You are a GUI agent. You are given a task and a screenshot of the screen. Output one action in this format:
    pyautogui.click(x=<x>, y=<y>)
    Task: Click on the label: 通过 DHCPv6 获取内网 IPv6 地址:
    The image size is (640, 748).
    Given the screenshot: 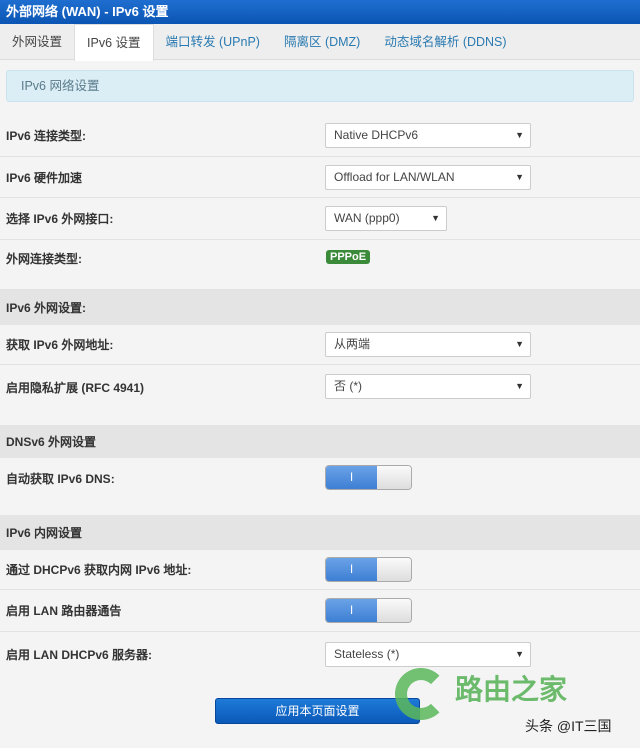 What is the action you would take?
    pyautogui.click(x=99, y=570)
    